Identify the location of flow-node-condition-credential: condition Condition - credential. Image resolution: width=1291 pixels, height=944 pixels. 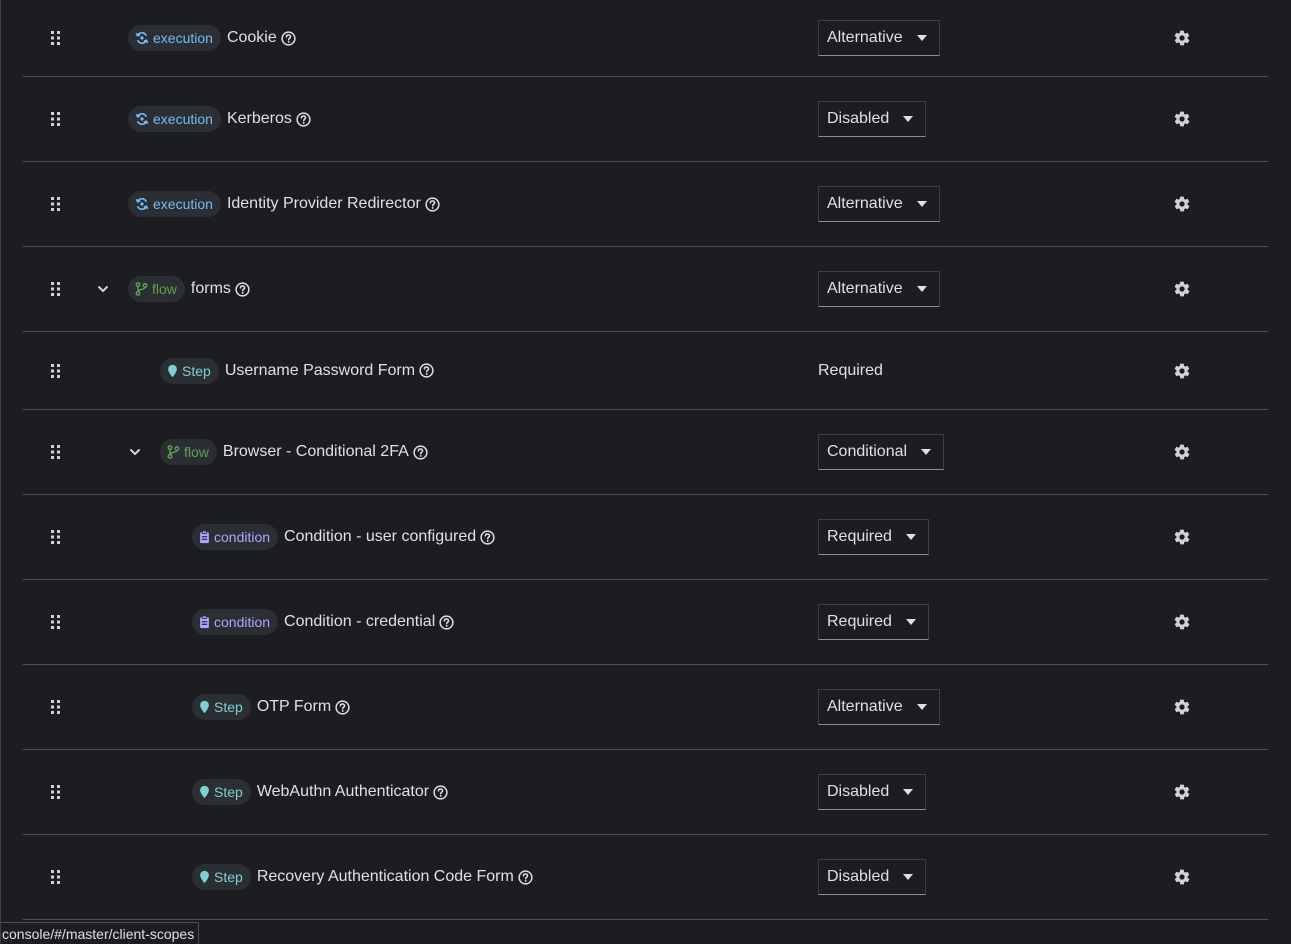
(323, 622).